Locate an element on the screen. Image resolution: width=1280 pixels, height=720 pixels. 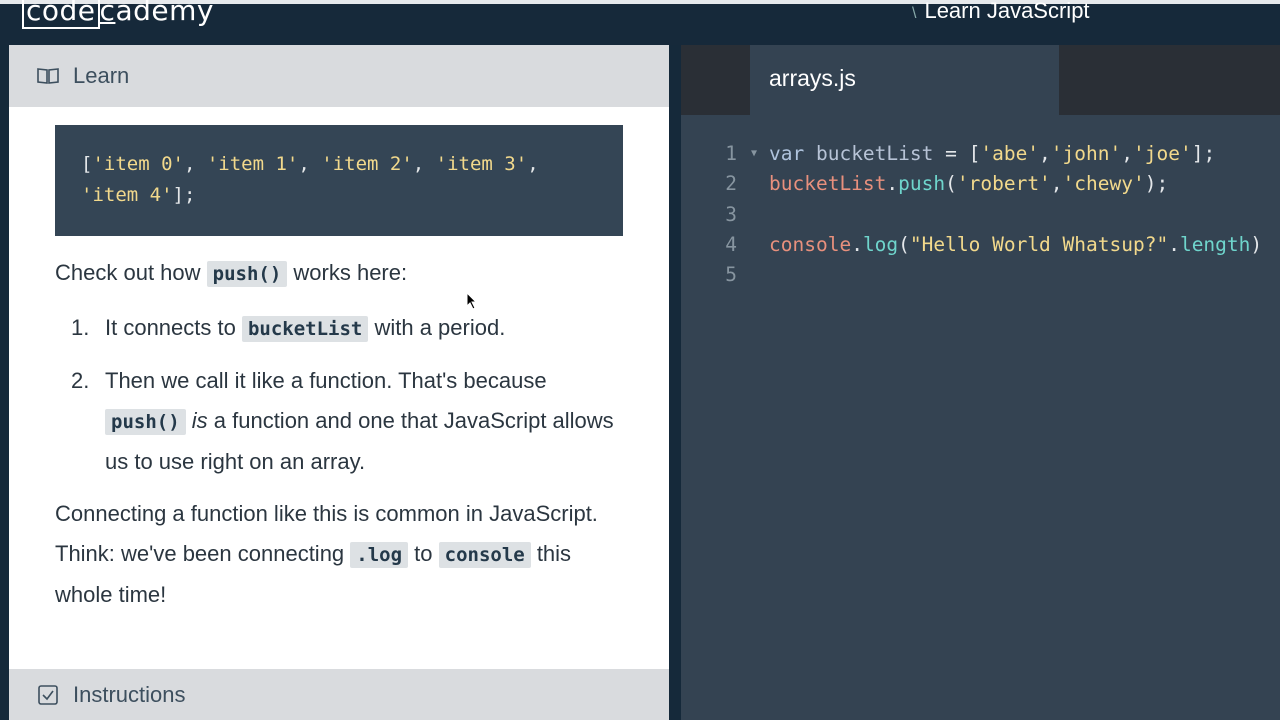
code-text: bucketList.push('robert','chewy'); is located at coordinates (968, 184).